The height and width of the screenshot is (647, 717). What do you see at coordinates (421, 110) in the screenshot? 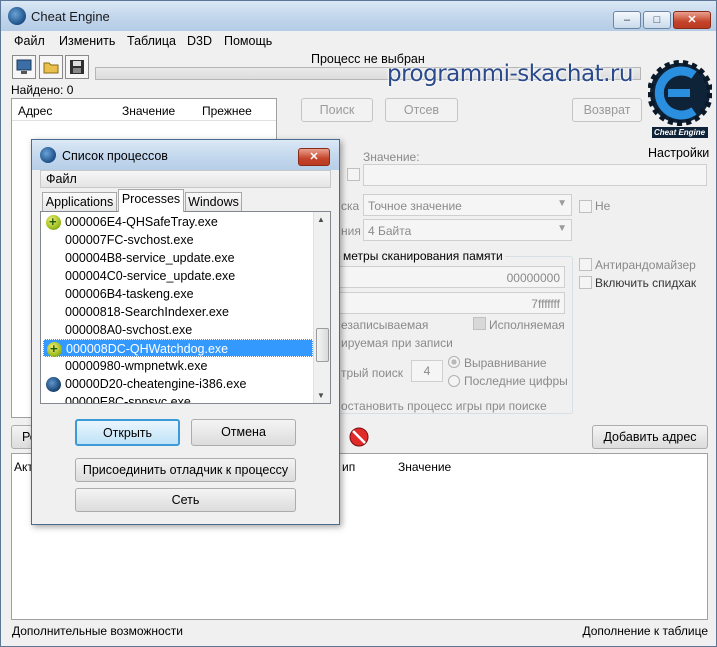
I see `next-scan-button: Отсев` at bounding box center [421, 110].